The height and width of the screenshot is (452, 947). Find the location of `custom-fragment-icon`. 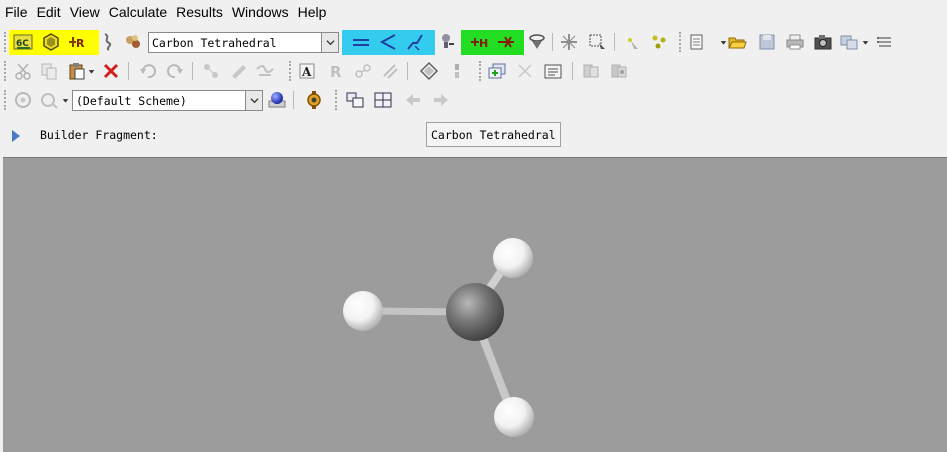

custom-fragment-icon is located at coordinates (107, 42).